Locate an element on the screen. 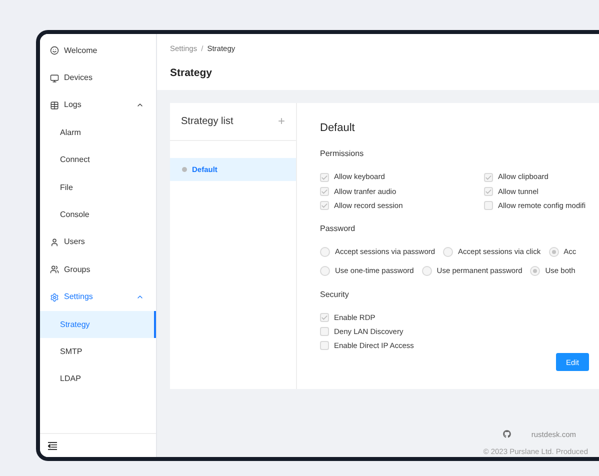 This screenshot has width=599, height=476. sidebar-item: Logs is located at coordinates (98, 106).